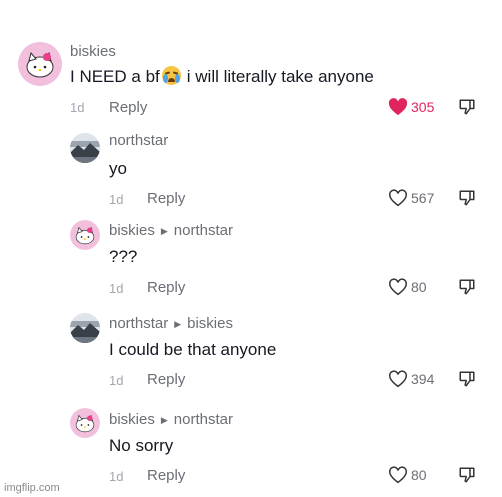  What do you see at coordinates (171, 323) in the screenshot?
I see `comment-username: northstar ▶ biskies` at bounding box center [171, 323].